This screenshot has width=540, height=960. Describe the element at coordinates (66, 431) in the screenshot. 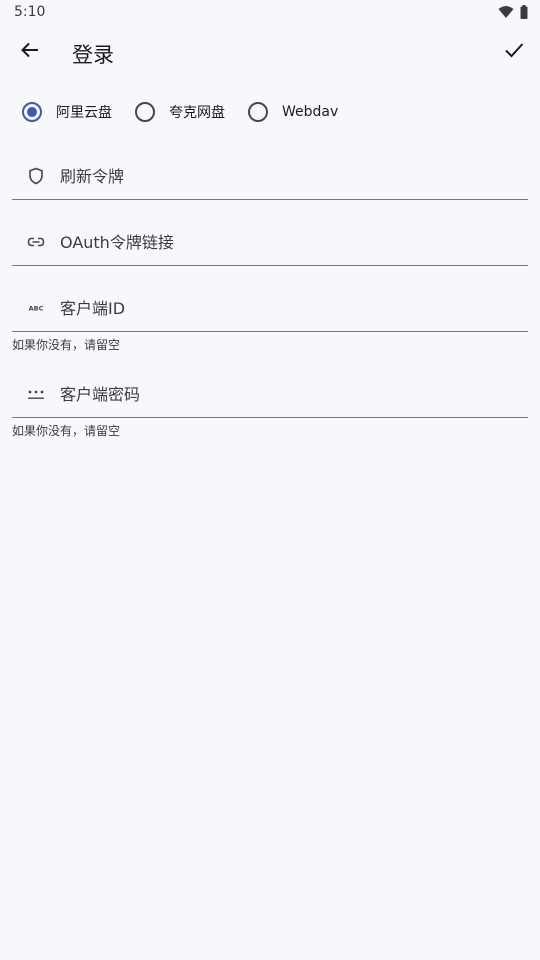

I see `client-secret-helper-text: 如果你没有，请留空` at that location.